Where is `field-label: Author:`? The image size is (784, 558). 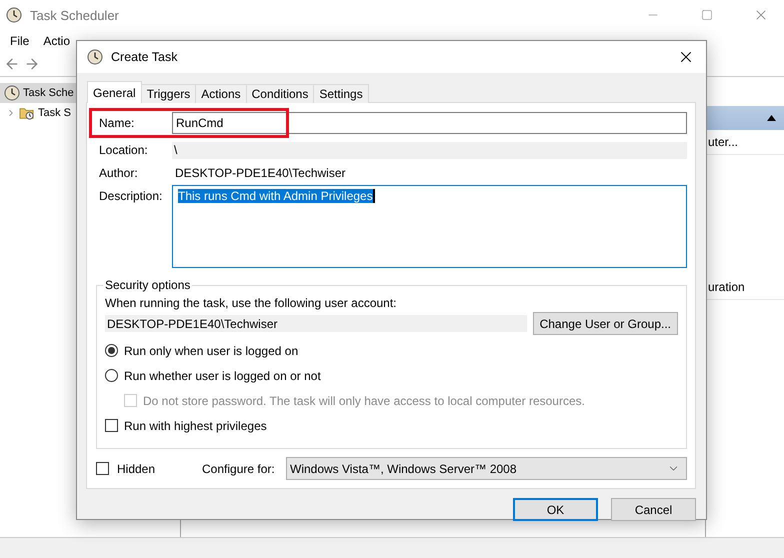 field-label: Author: is located at coordinates (119, 173).